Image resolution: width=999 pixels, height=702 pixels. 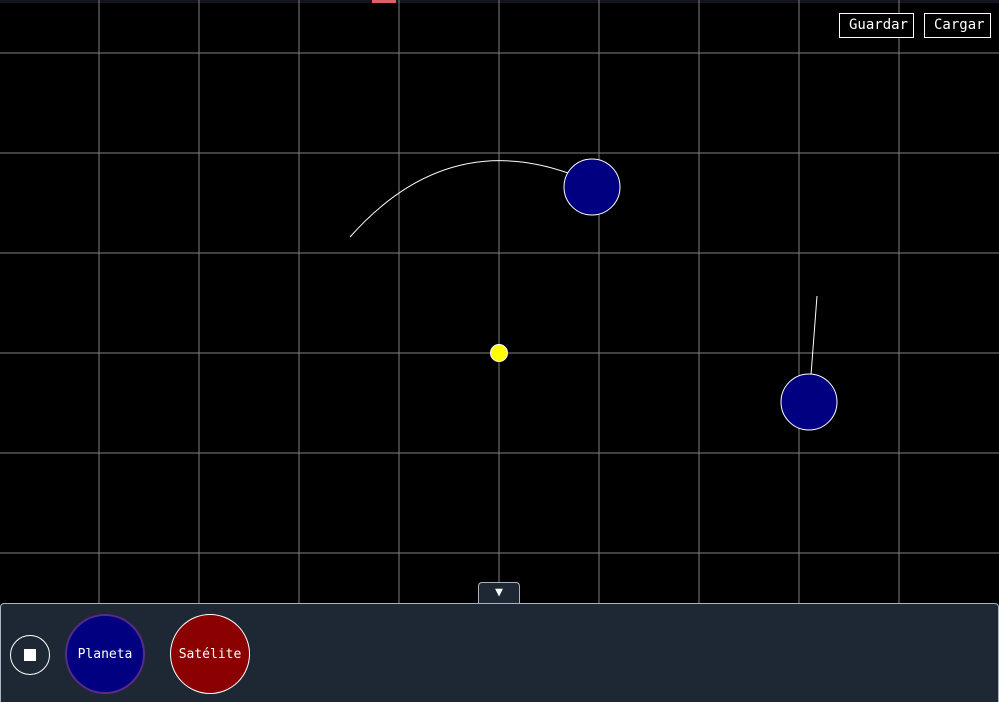 I want to click on chevron-down-icon: ▼, so click(x=499, y=592).